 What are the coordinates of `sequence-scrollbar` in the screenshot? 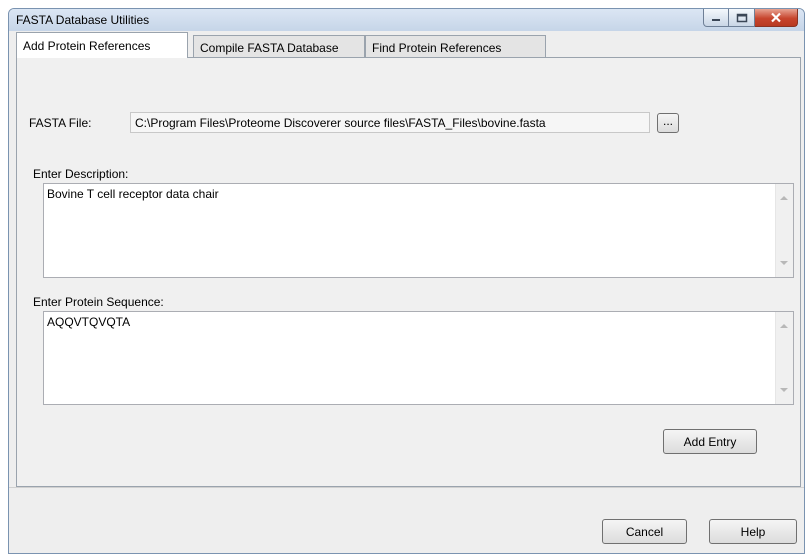 It's located at (784, 358).